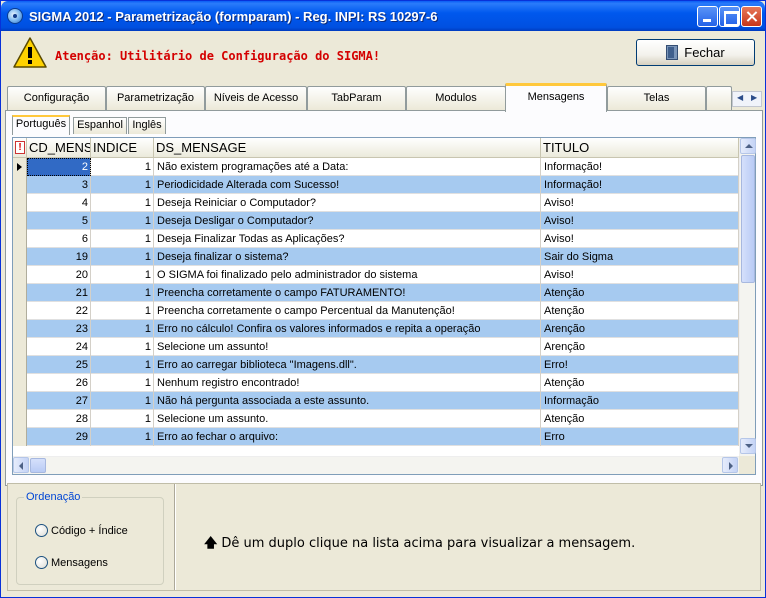  What do you see at coordinates (356, 98) in the screenshot?
I see `tab-tabparam: TabParam` at bounding box center [356, 98].